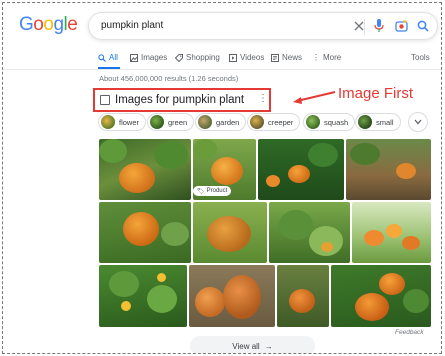  What do you see at coordinates (252, 344) in the screenshot?
I see `view-all-button: View all →` at bounding box center [252, 344].